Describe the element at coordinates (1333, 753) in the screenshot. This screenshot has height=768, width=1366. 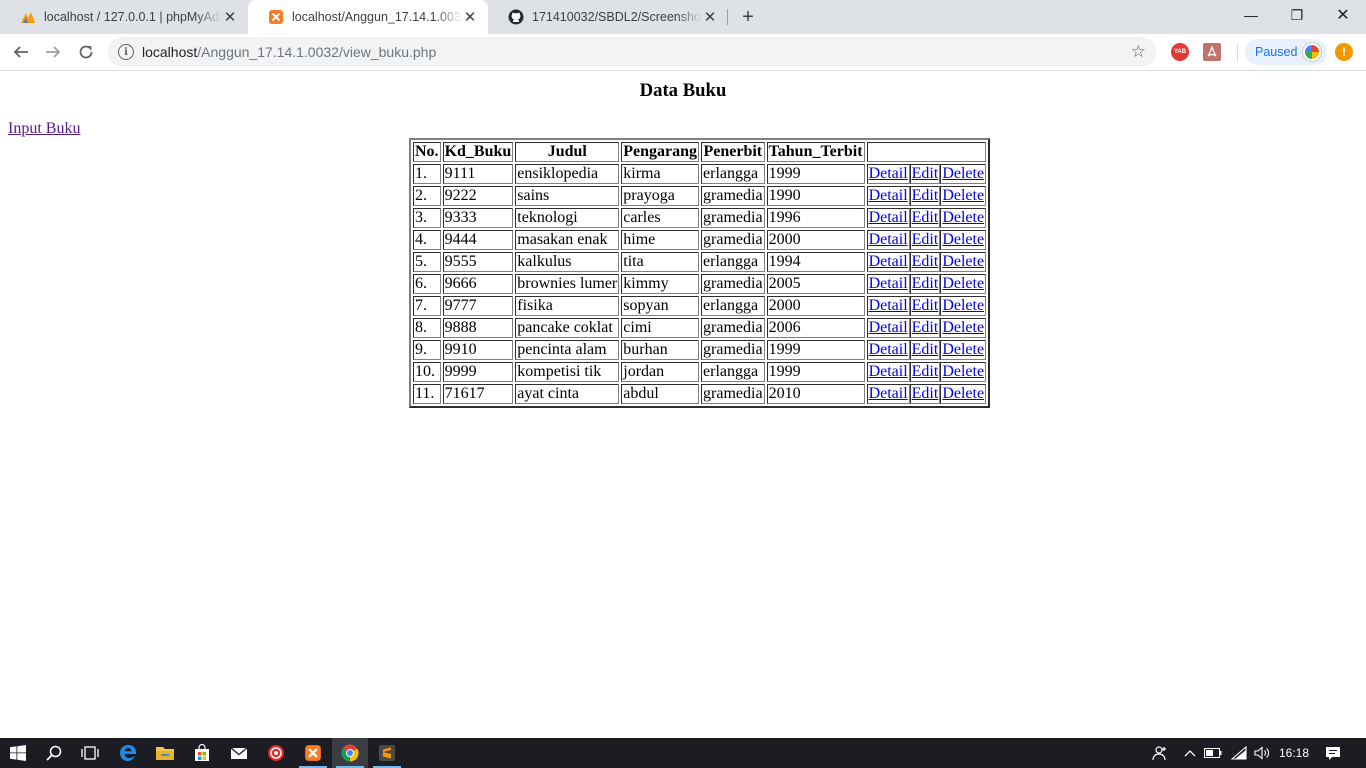
I see `notification-icon` at that location.